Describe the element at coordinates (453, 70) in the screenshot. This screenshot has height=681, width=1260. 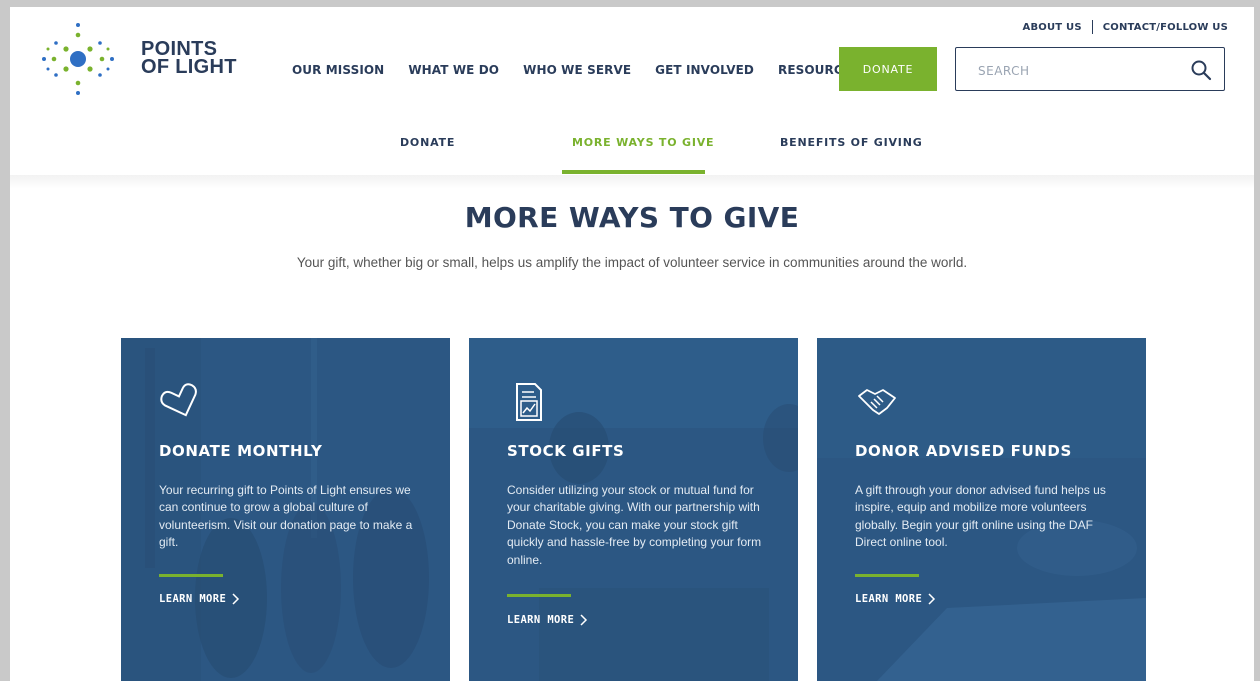
I see `nav-what-we-do: WHAT WE DO` at that location.